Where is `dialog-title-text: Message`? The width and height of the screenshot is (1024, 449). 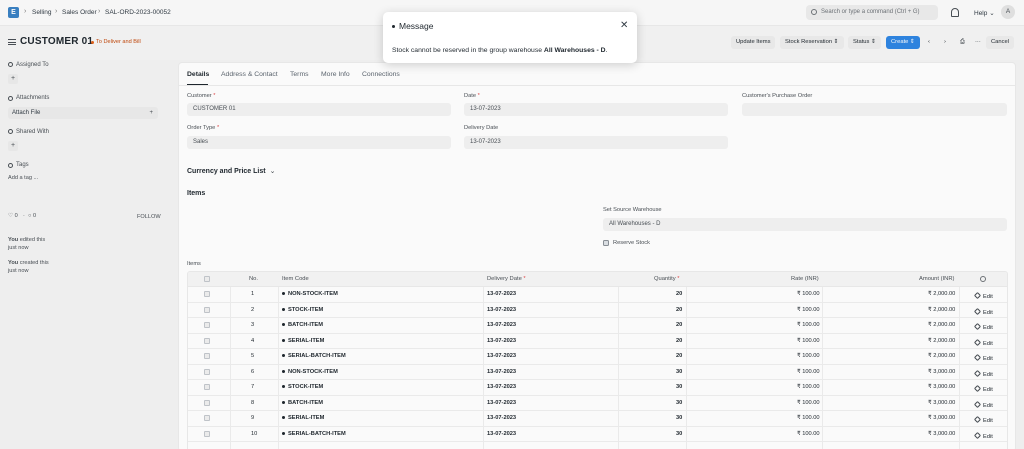 dialog-title-text: Message is located at coordinates (416, 26).